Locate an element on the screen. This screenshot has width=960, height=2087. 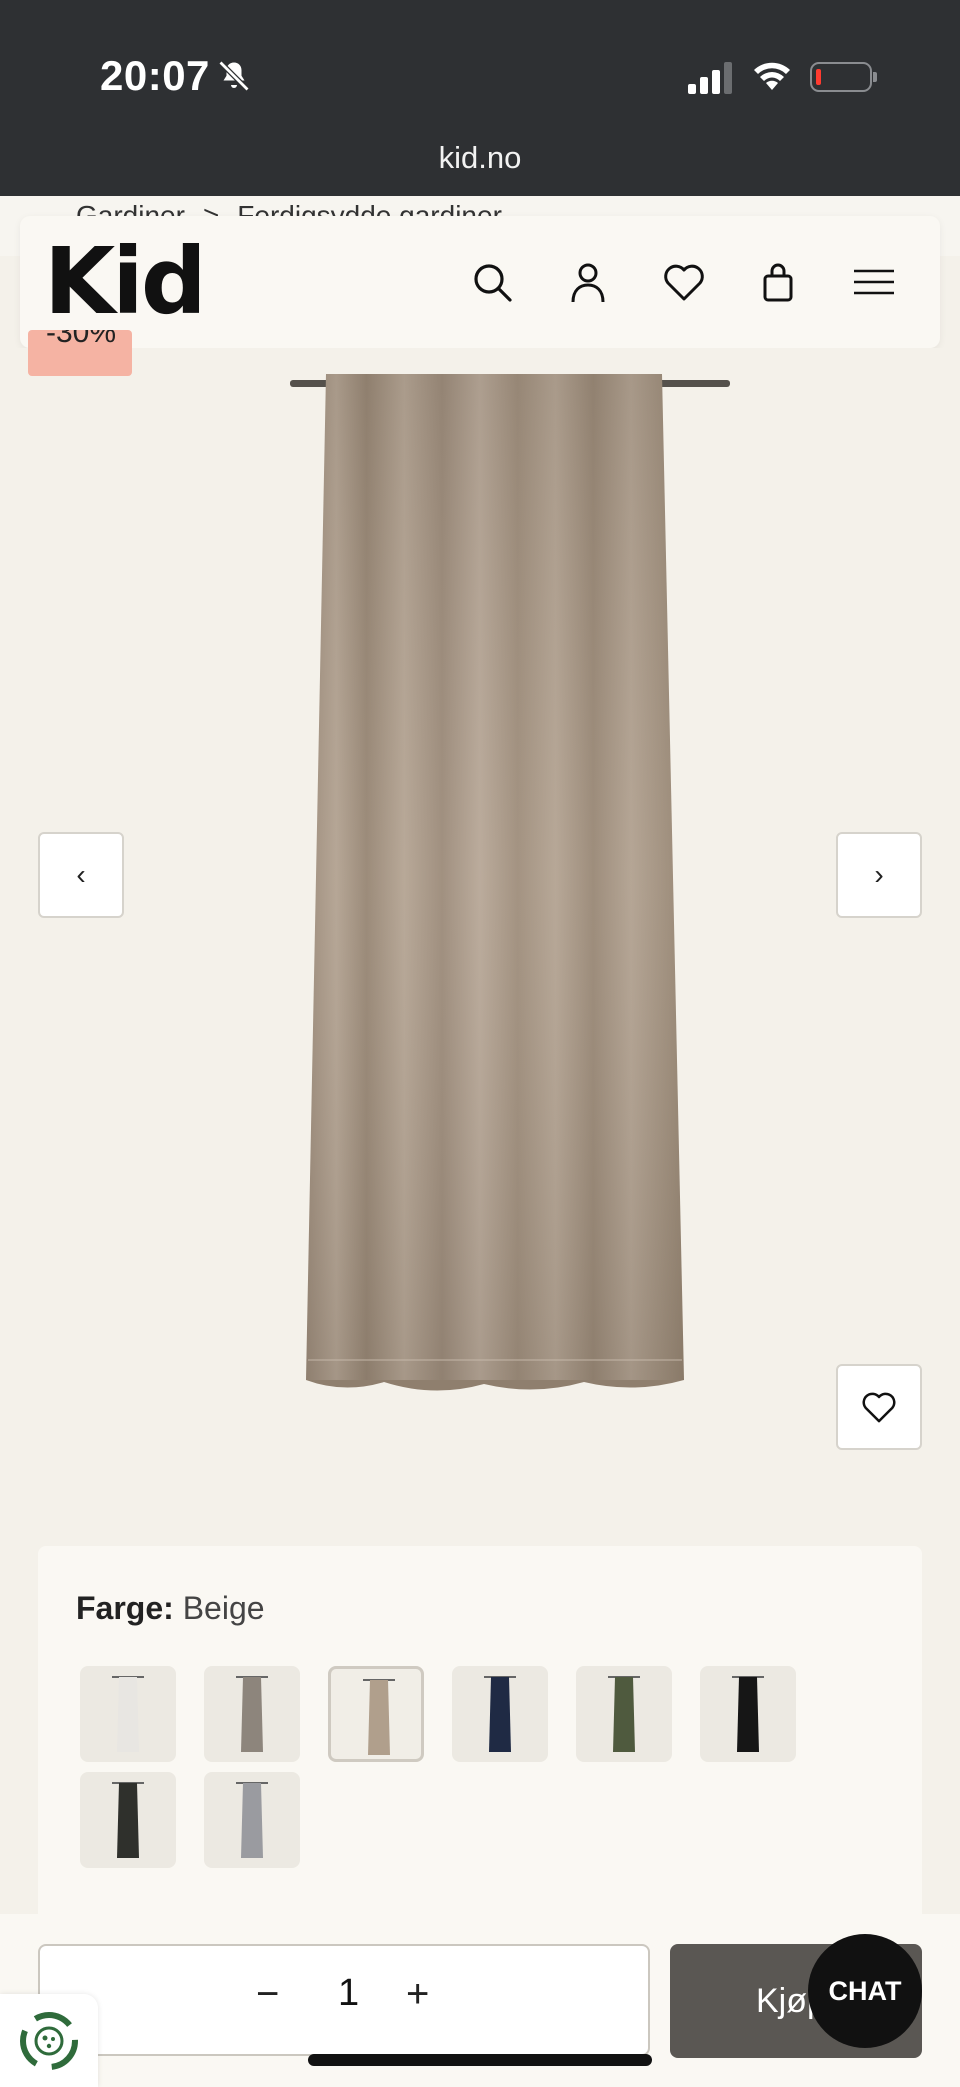
color-value: Beige is located at coordinates (223, 1608).